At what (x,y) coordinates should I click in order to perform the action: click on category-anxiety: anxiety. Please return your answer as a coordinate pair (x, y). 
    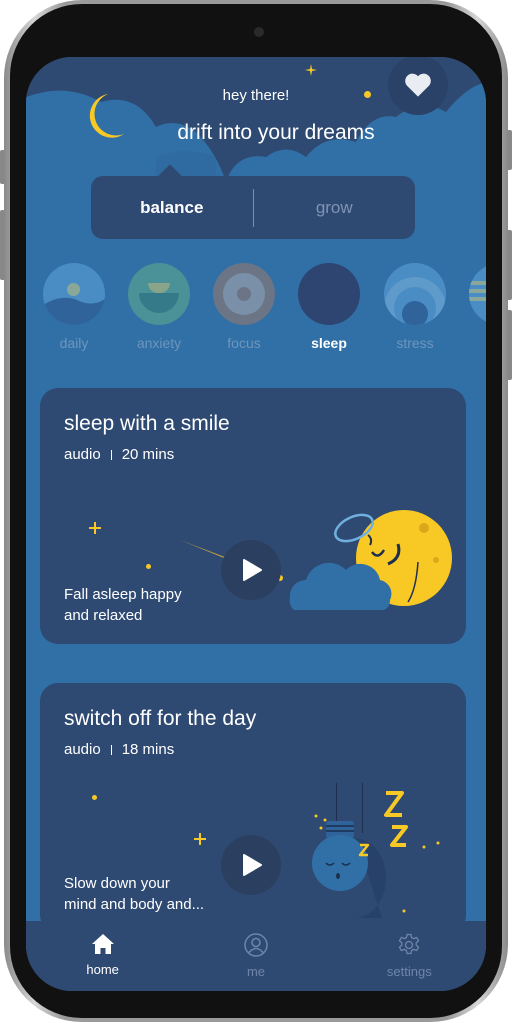
    Looking at the image, I should click on (159, 307).